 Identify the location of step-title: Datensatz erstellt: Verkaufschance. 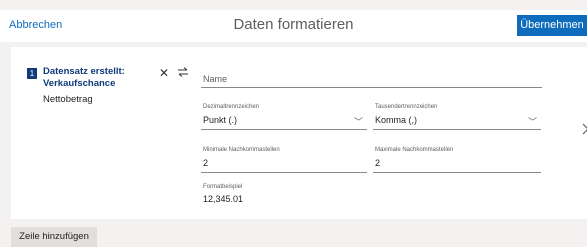
(84, 77).